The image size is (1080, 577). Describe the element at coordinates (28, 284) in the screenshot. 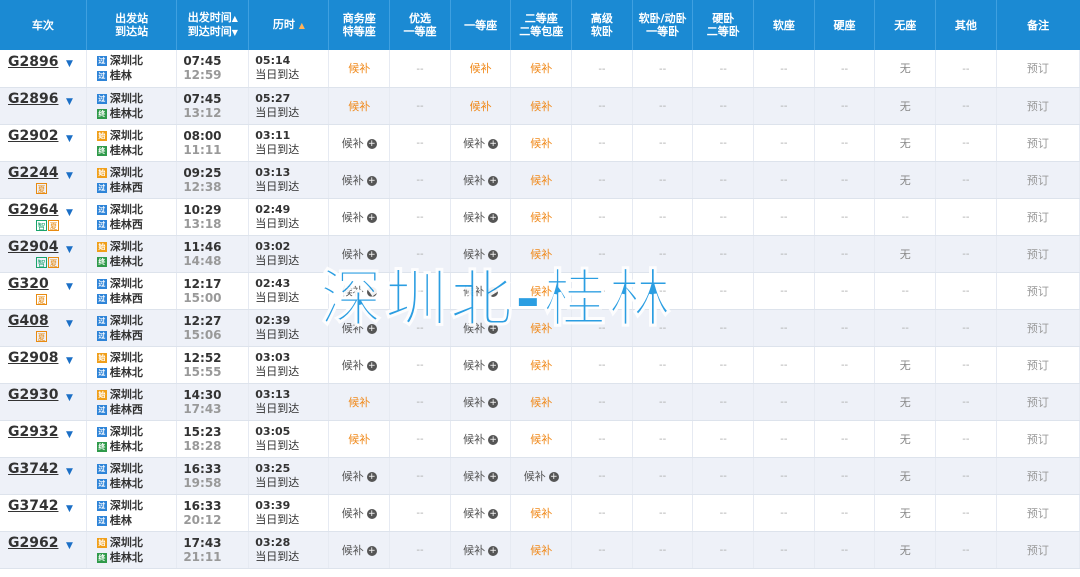

I see `train-number-link: G320` at that location.